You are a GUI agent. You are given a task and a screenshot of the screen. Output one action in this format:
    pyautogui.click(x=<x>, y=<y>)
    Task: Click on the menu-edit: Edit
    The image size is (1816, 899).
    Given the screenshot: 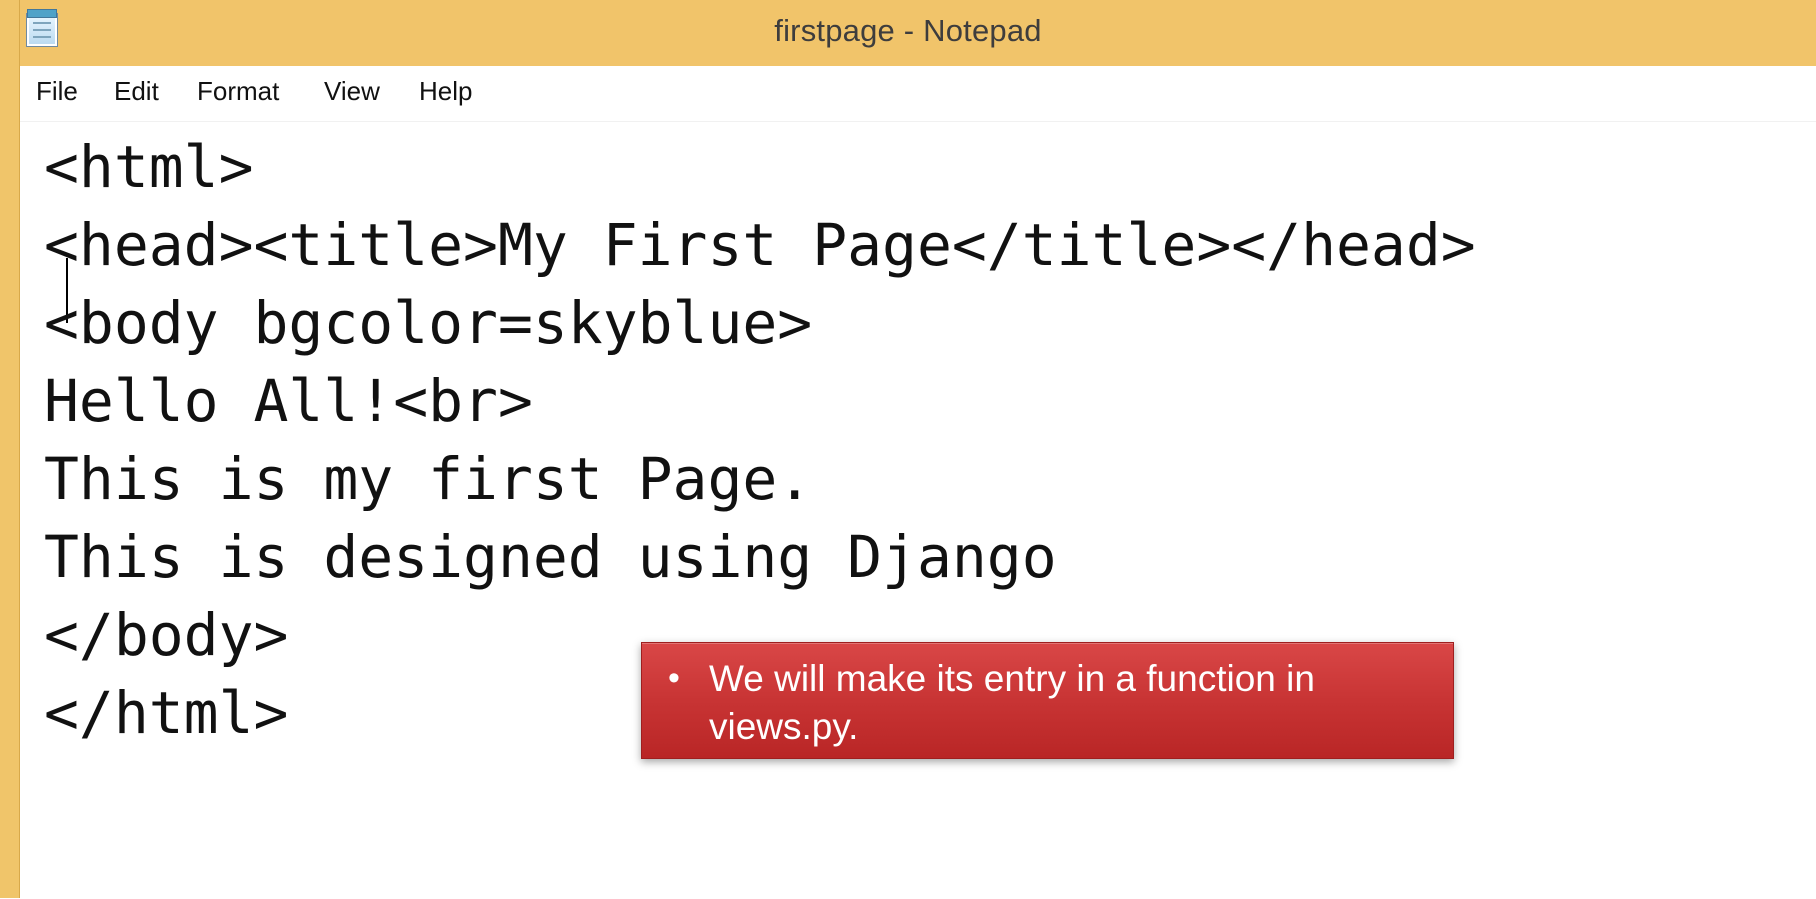 What is the action you would take?
    pyautogui.click(x=136, y=91)
    